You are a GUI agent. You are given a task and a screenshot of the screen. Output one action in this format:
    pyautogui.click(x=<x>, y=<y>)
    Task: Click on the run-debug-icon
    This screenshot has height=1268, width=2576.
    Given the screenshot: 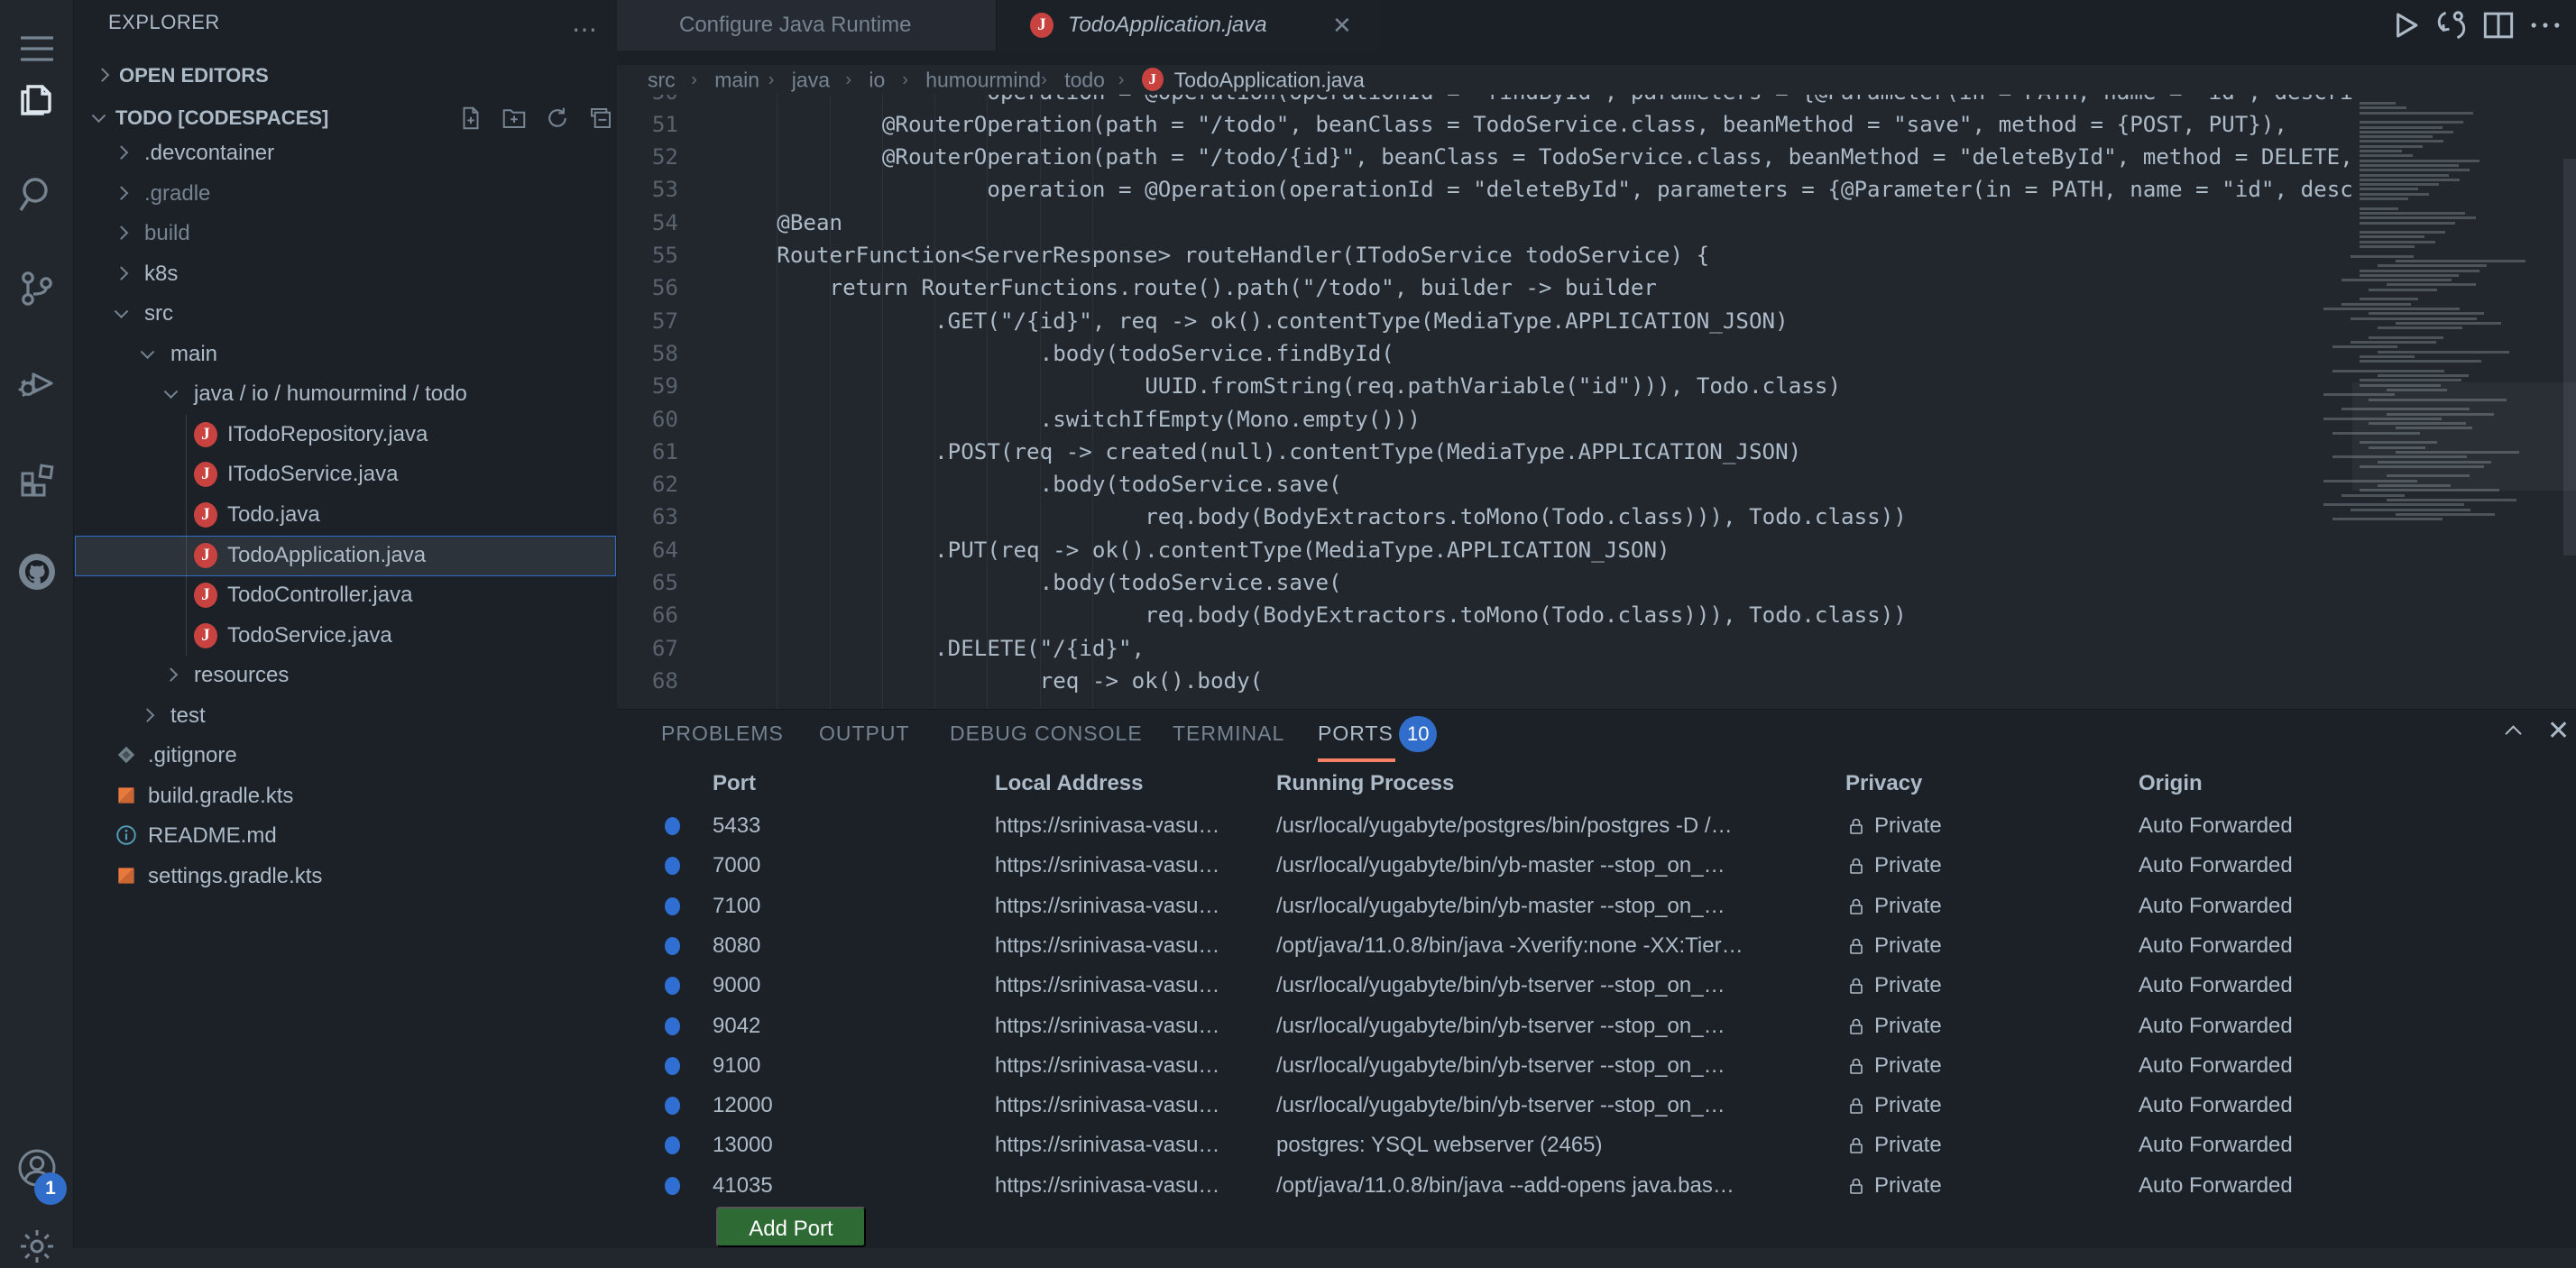 What is the action you would take?
    pyautogui.click(x=37, y=383)
    